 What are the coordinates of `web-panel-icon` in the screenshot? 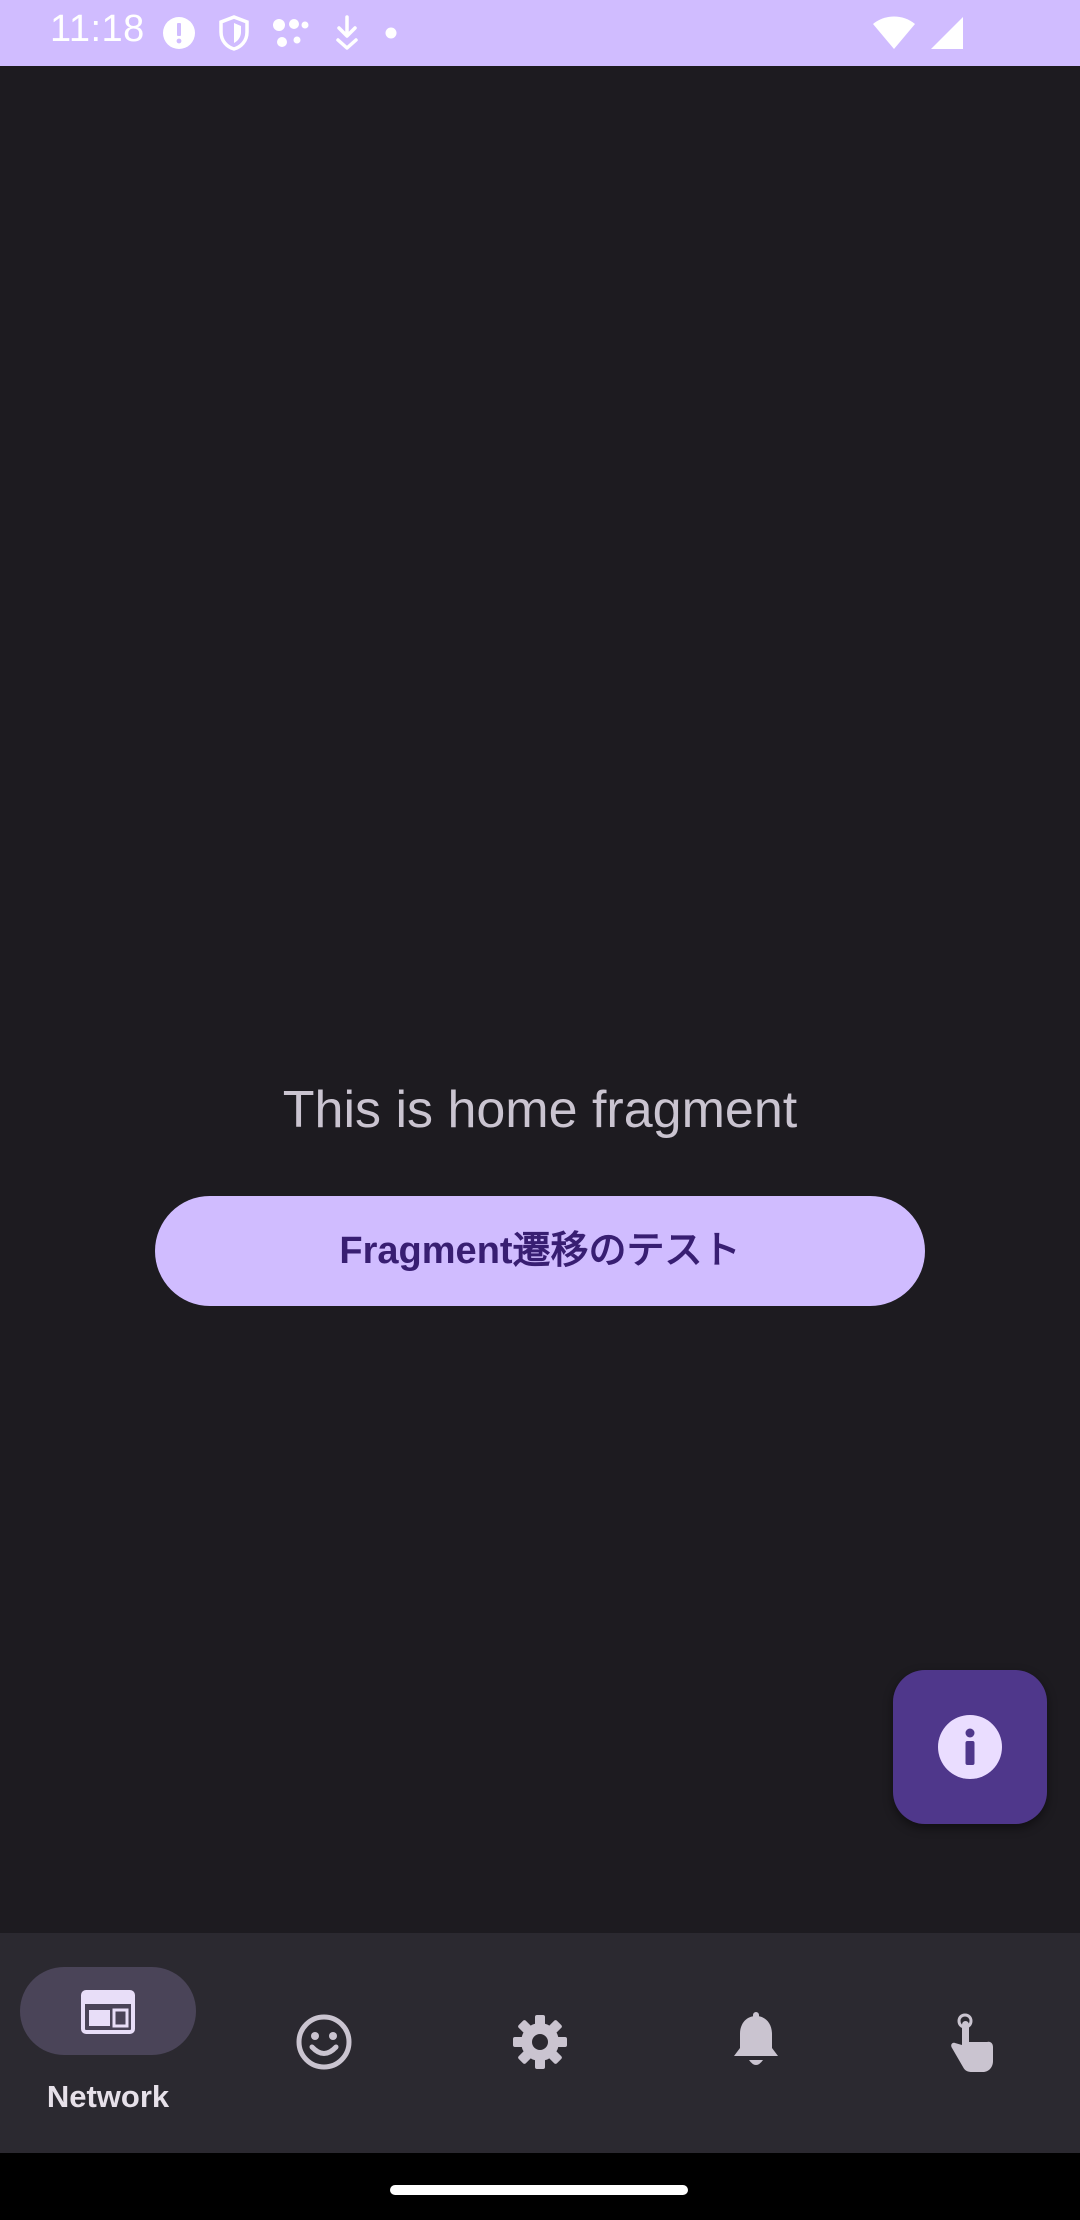 It's located at (108, 2012).